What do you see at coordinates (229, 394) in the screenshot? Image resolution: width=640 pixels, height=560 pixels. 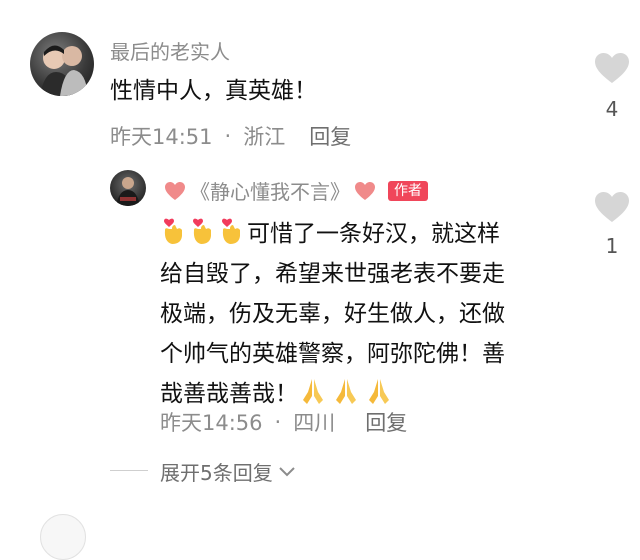 I see `reply-line-text: 哉善哉善哉！` at bounding box center [229, 394].